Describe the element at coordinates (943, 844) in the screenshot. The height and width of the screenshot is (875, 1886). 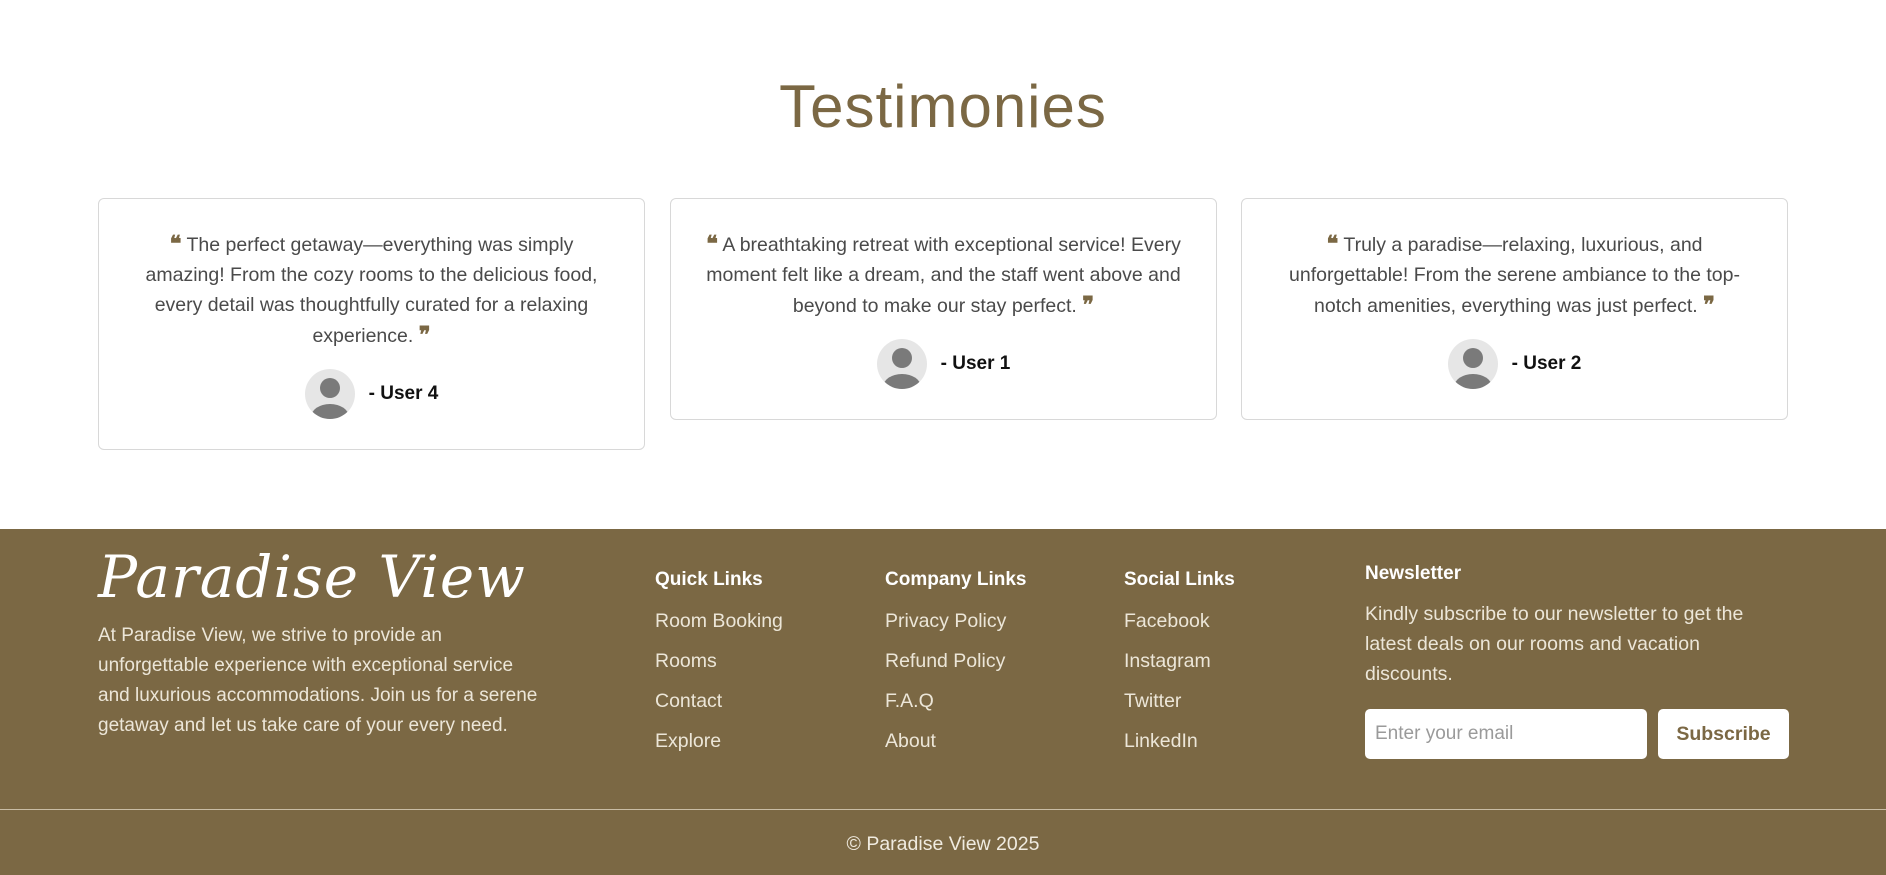
I see `copyright-text: © Paradise View 2025` at that location.